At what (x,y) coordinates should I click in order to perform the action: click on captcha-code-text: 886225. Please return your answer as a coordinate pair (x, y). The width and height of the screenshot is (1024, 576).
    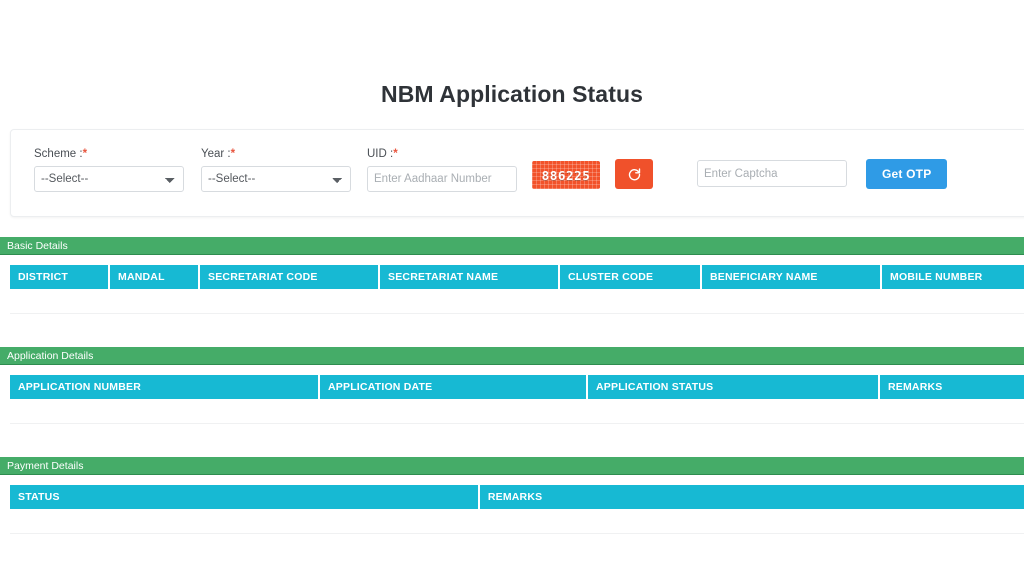
    Looking at the image, I should click on (566, 175).